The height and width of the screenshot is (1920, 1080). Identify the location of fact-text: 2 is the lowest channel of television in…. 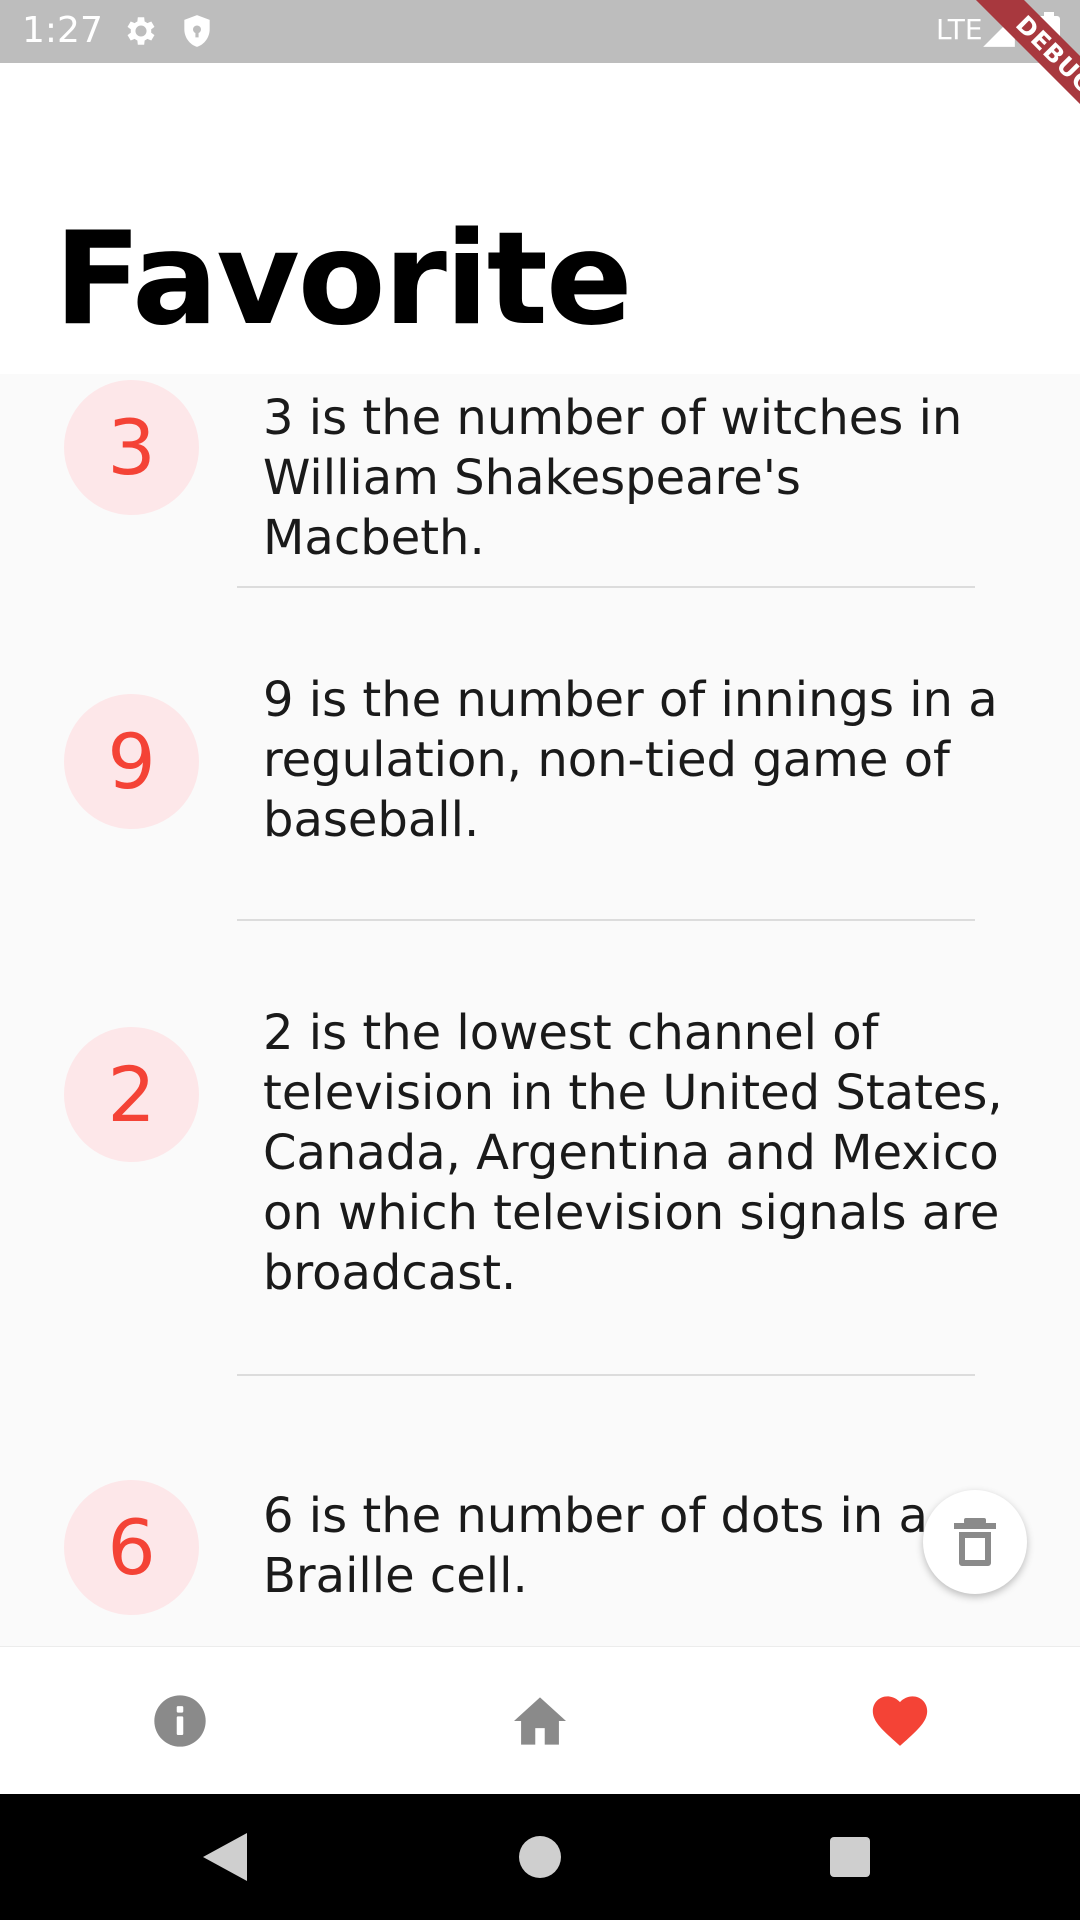
(633, 1153).